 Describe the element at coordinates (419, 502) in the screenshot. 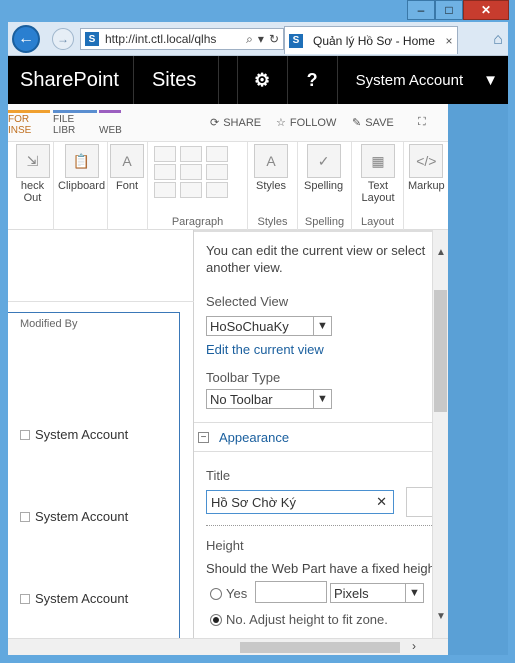

I see `title-side-box` at that location.